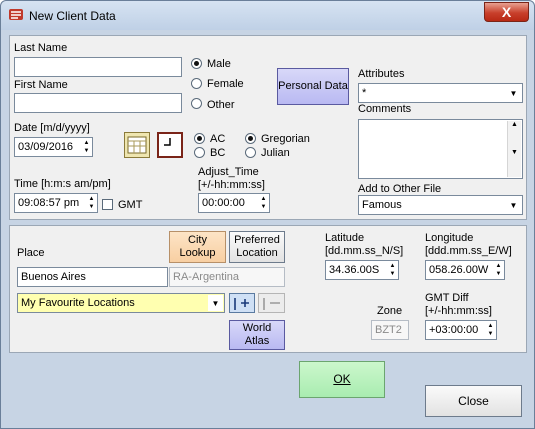 Image resolution: width=535 pixels, height=429 pixels. What do you see at coordinates (382, 205) in the screenshot?
I see `add-to-file-value: Famous` at bounding box center [382, 205].